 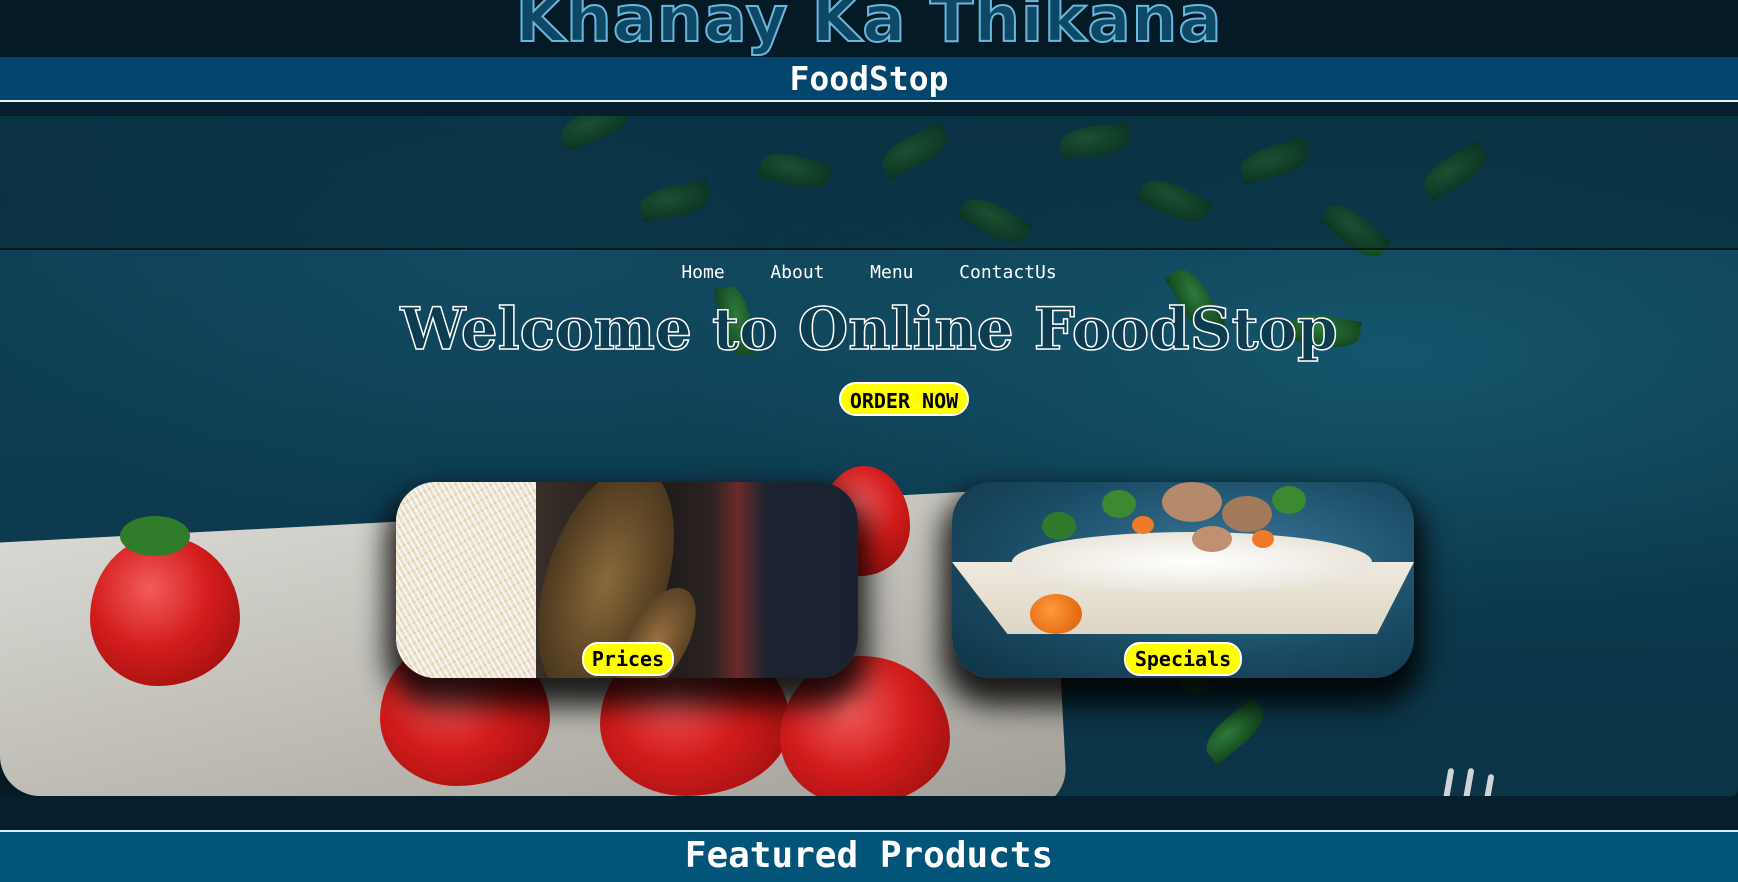 What do you see at coordinates (797, 272) in the screenshot?
I see `nav-link-about: About` at bounding box center [797, 272].